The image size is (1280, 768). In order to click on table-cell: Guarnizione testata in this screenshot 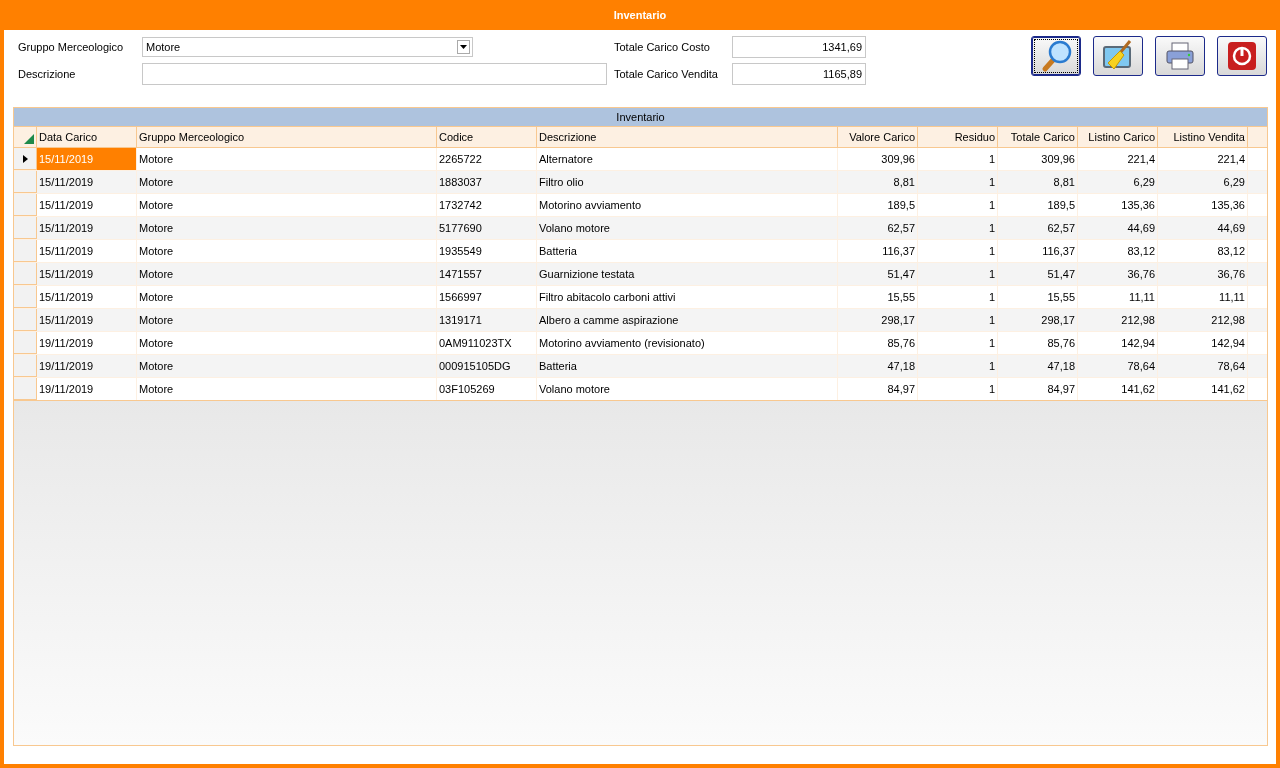, I will do `click(687, 274)`.